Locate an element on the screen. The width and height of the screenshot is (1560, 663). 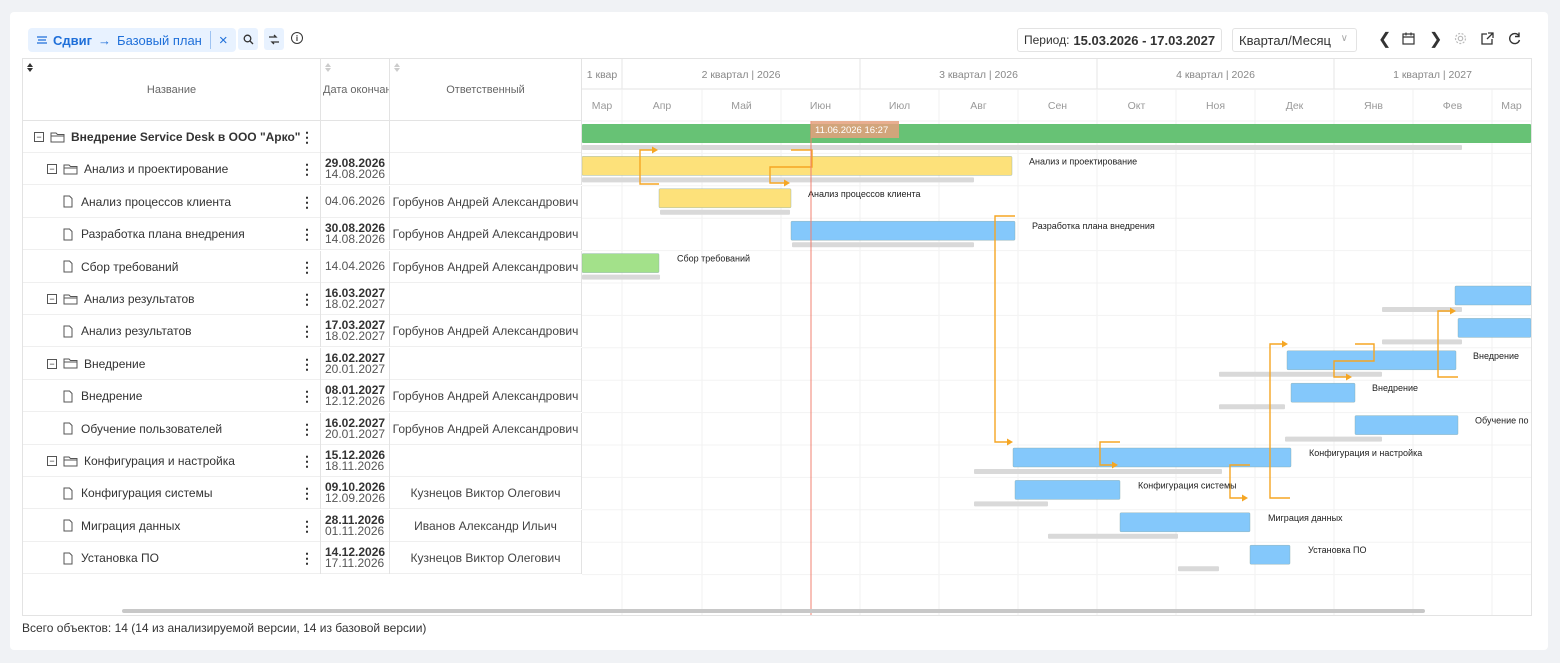
refresh-icon is located at coordinates (1514, 38).